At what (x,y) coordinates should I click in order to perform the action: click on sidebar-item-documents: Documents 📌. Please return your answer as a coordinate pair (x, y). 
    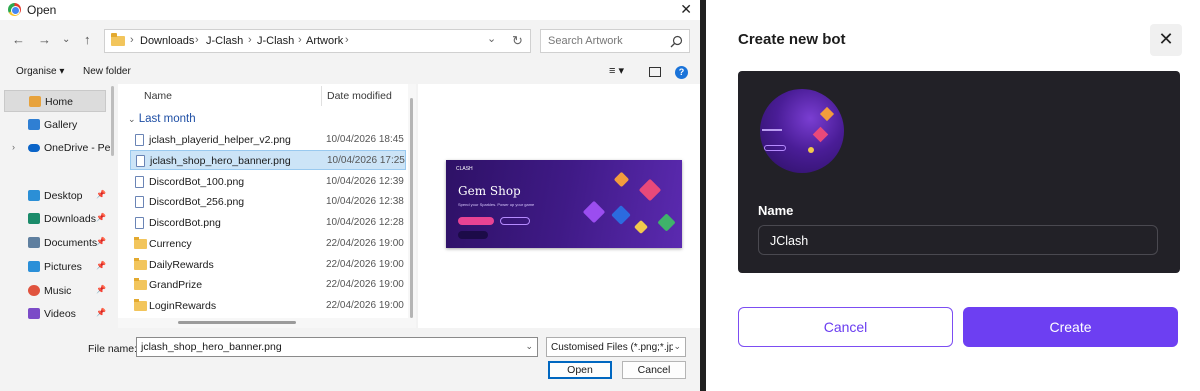
    Looking at the image, I should click on (55, 243).